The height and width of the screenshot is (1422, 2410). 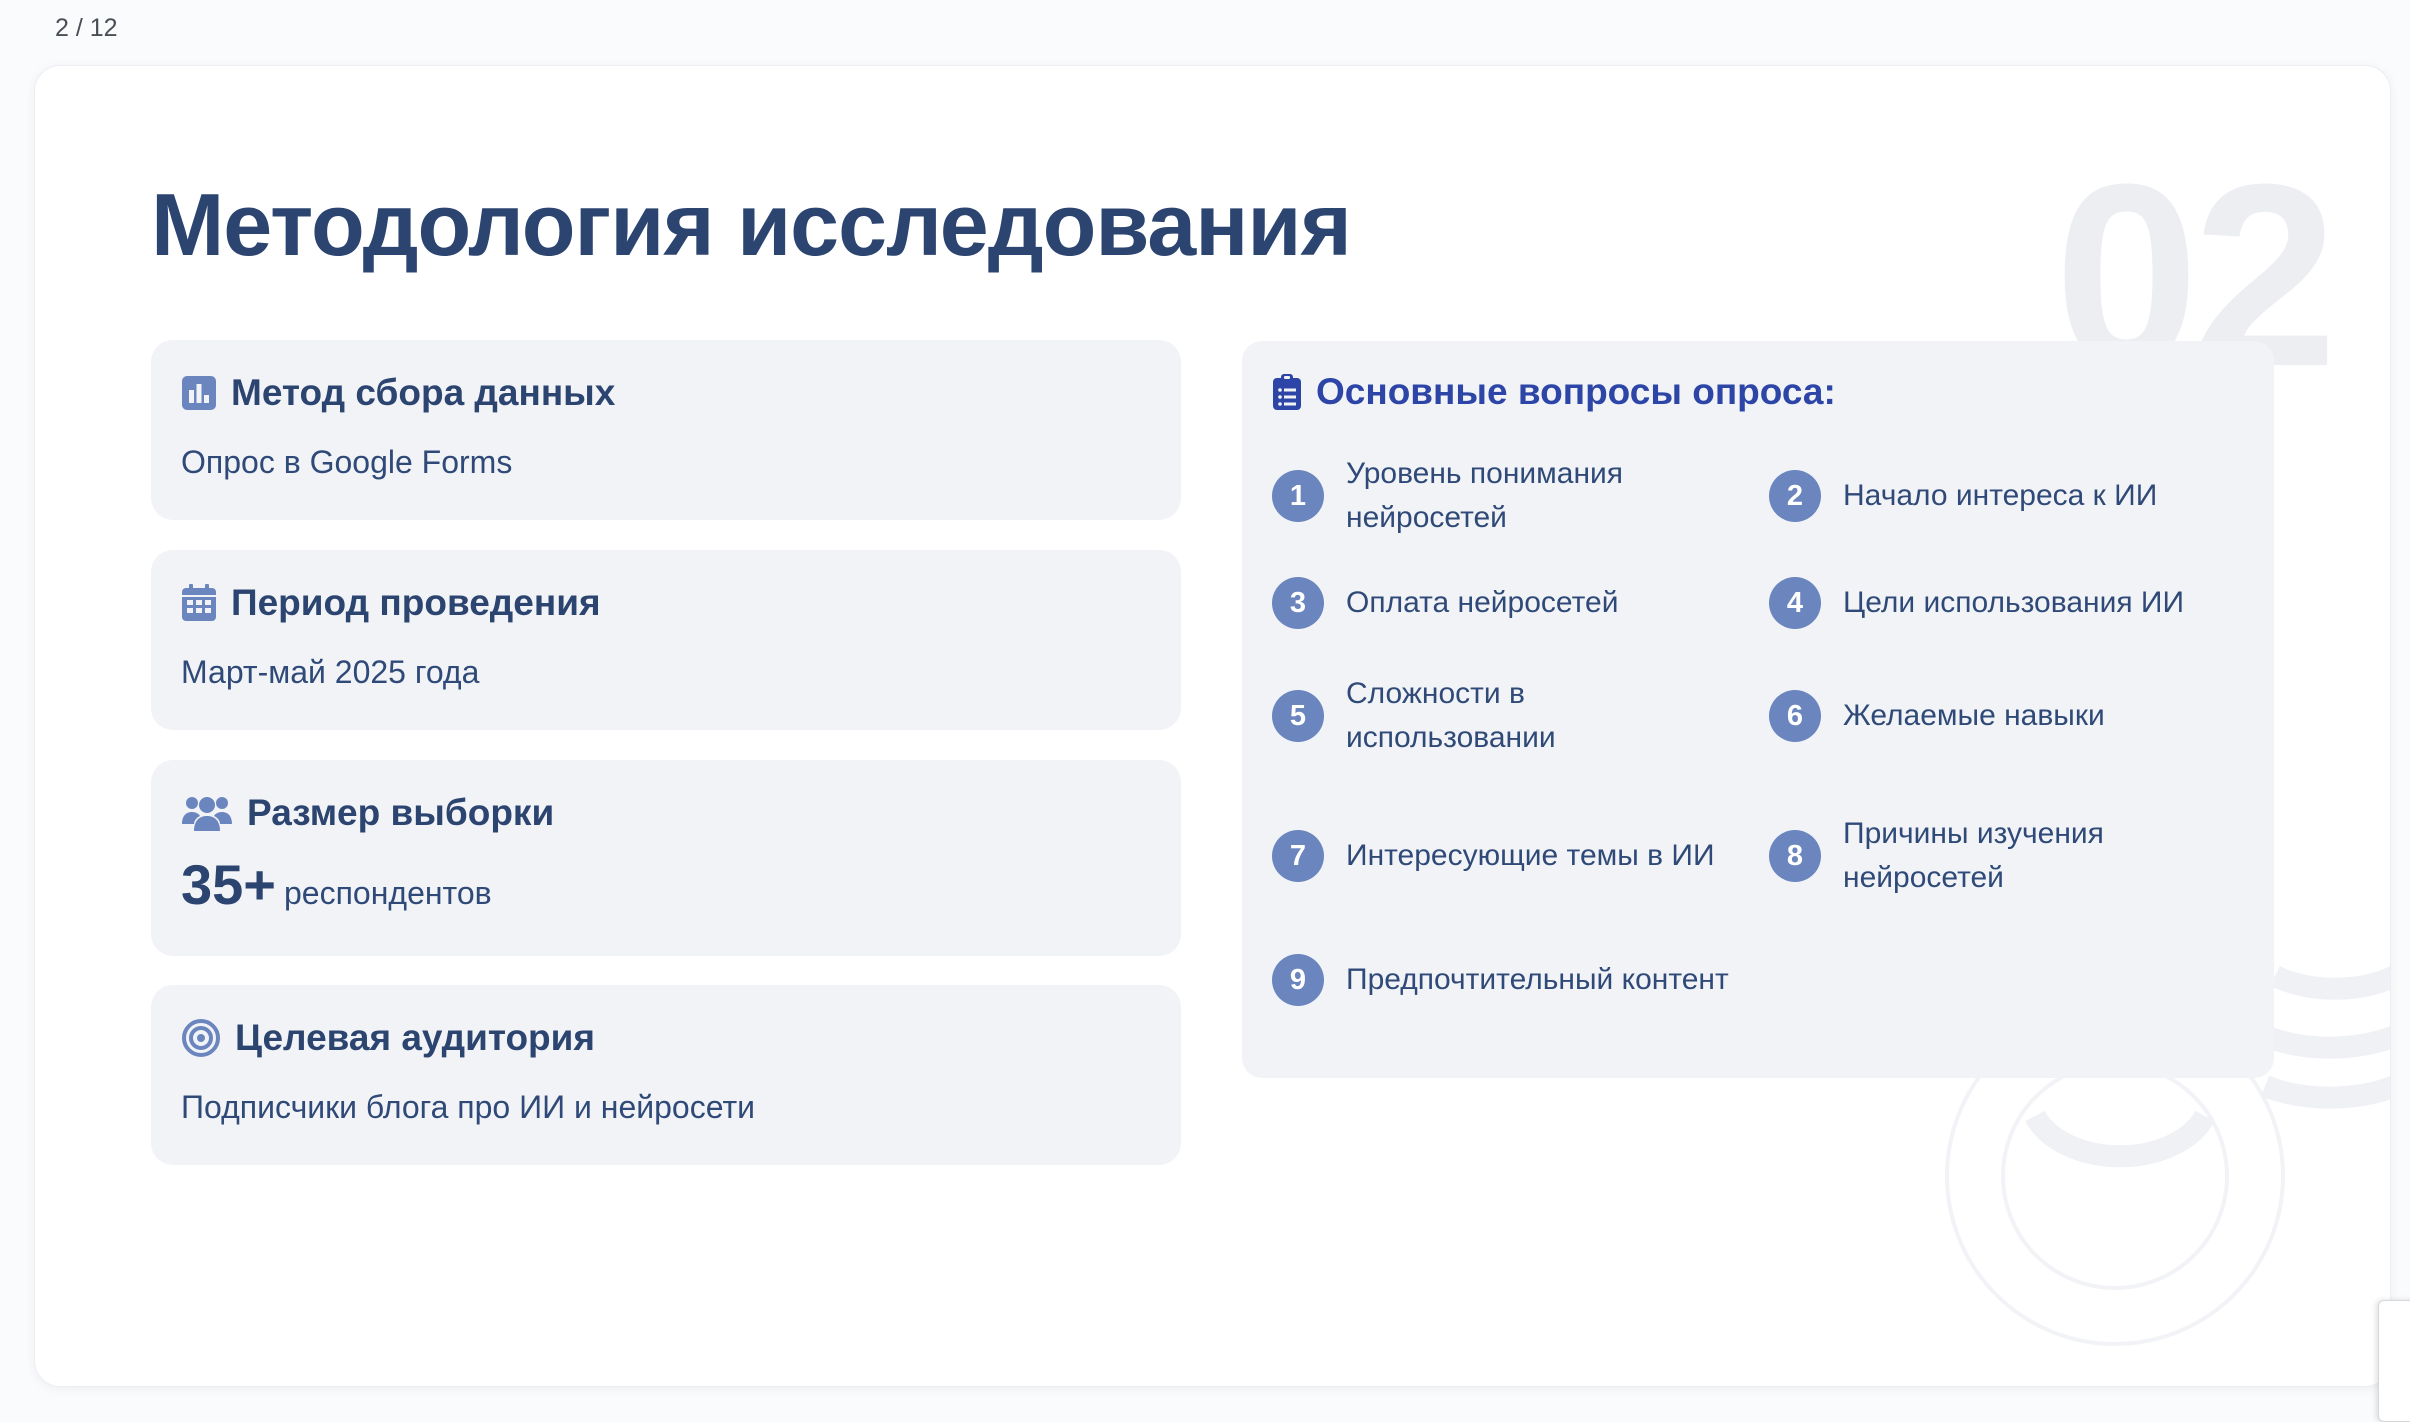 What do you see at coordinates (1451, 715) in the screenshot?
I see `question-text: Сложности в использовании` at bounding box center [1451, 715].